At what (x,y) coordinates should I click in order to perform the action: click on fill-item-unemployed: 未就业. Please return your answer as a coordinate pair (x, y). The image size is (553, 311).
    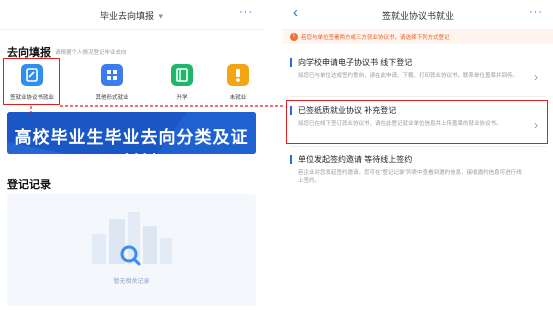
    Looking at the image, I should click on (238, 82).